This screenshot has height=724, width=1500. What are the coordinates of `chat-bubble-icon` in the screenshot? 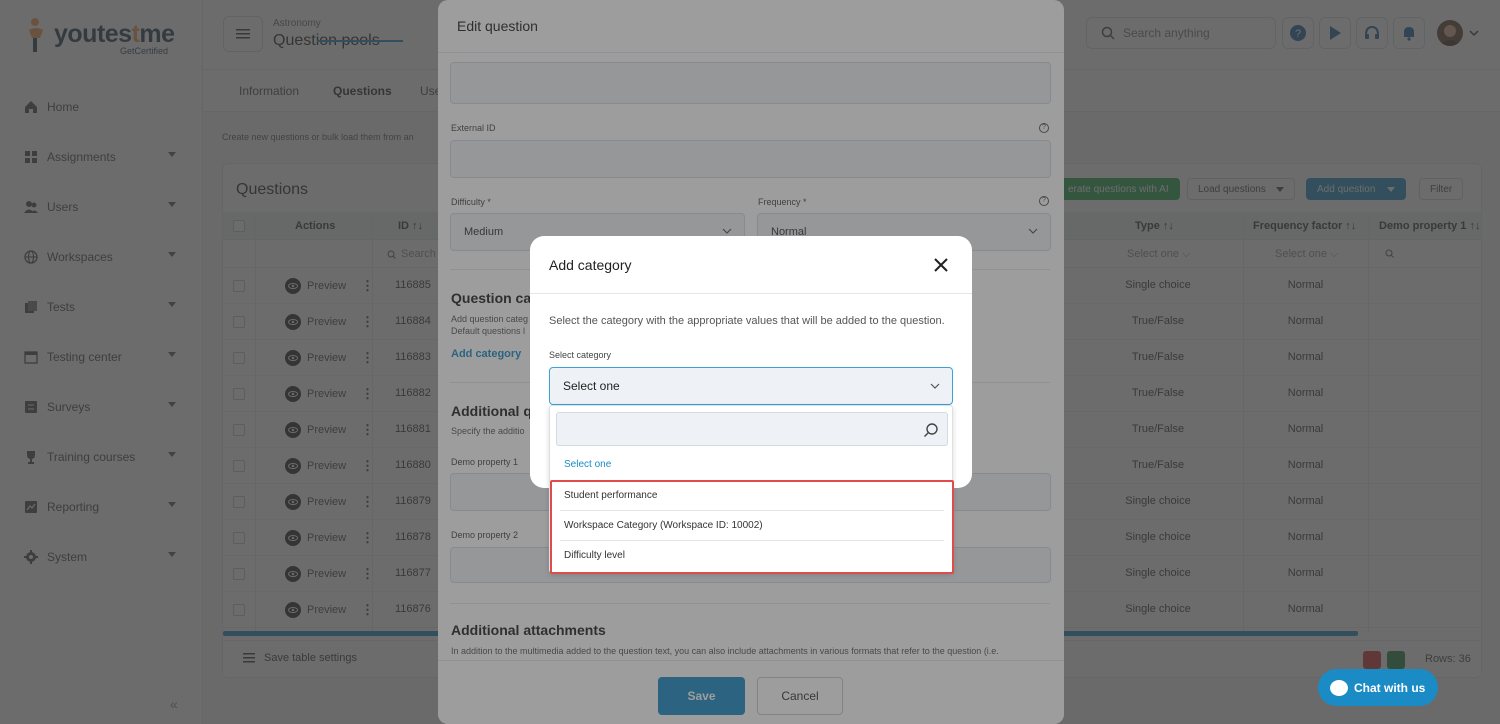 It's located at (1339, 687).